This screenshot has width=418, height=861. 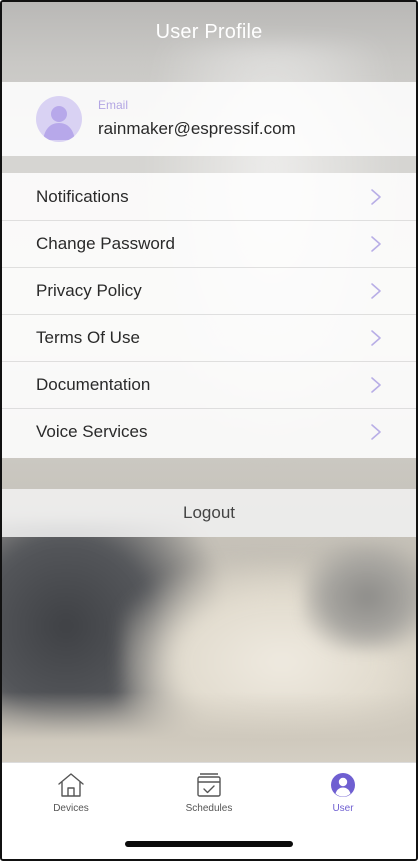 What do you see at coordinates (209, 513) in the screenshot?
I see `logout-button: Logout` at bounding box center [209, 513].